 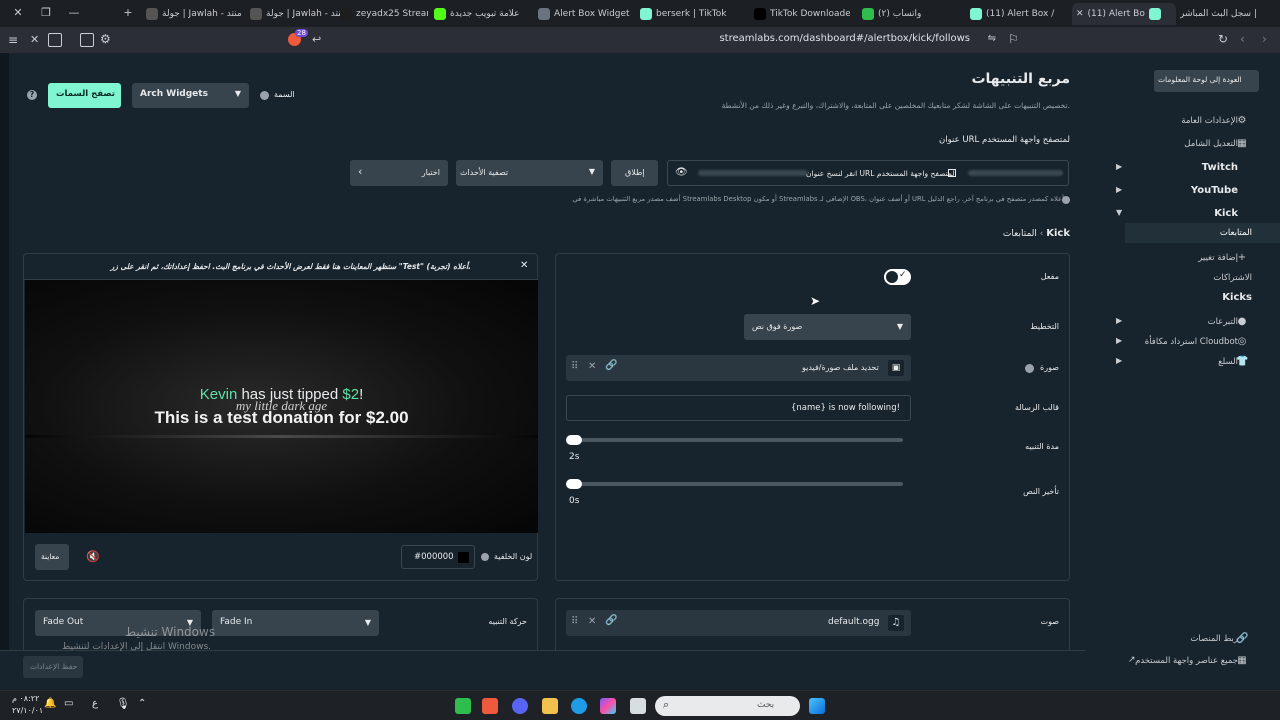 What do you see at coordinates (490, 706) in the screenshot?
I see `brave-taskbar-icon` at bounding box center [490, 706].